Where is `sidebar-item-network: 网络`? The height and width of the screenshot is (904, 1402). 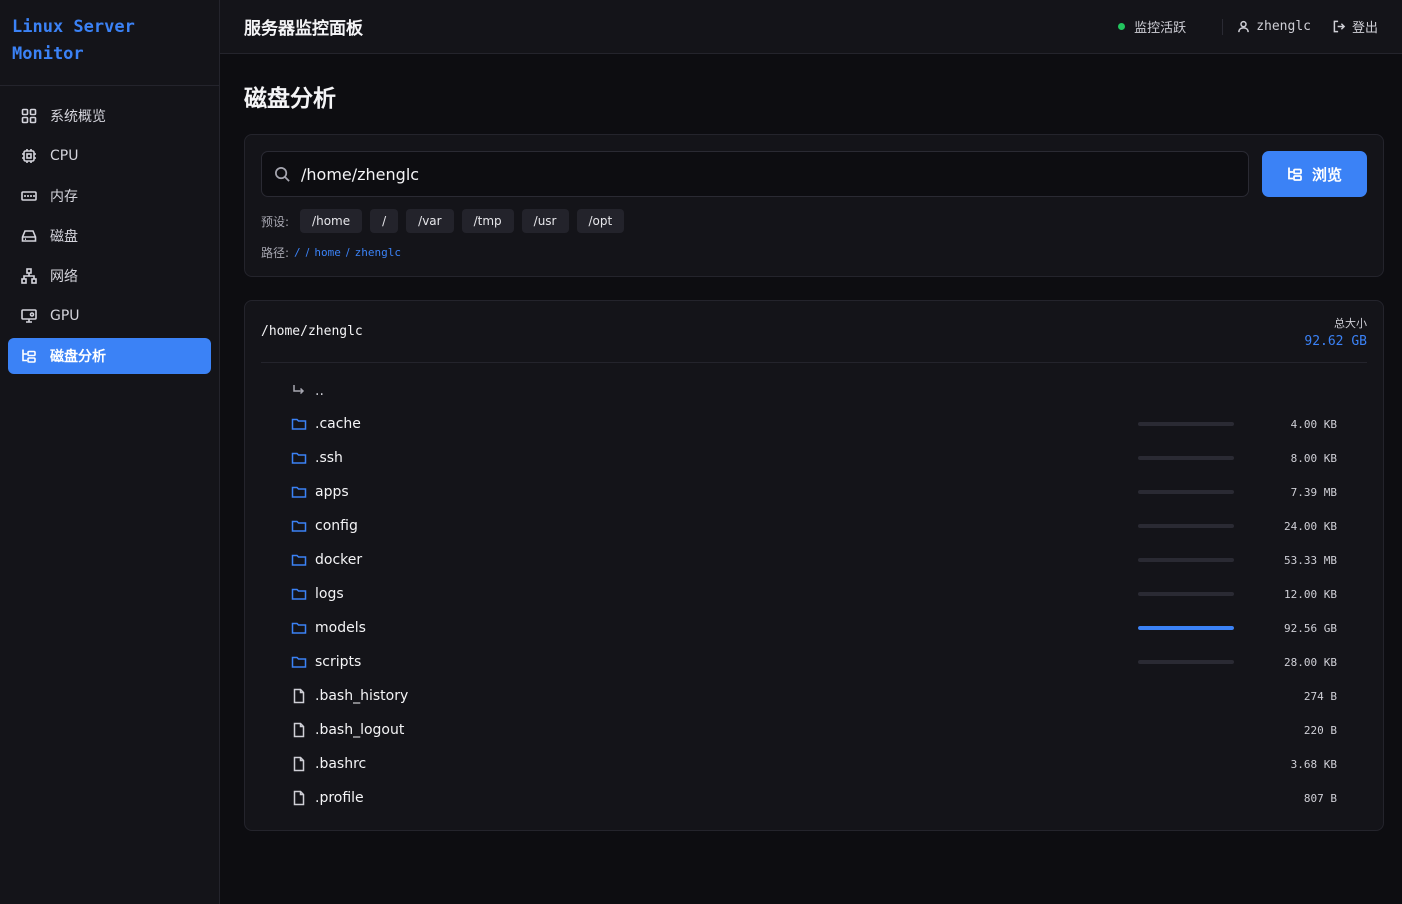
sidebar-item-network: 网络 is located at coordinates (109, 276).